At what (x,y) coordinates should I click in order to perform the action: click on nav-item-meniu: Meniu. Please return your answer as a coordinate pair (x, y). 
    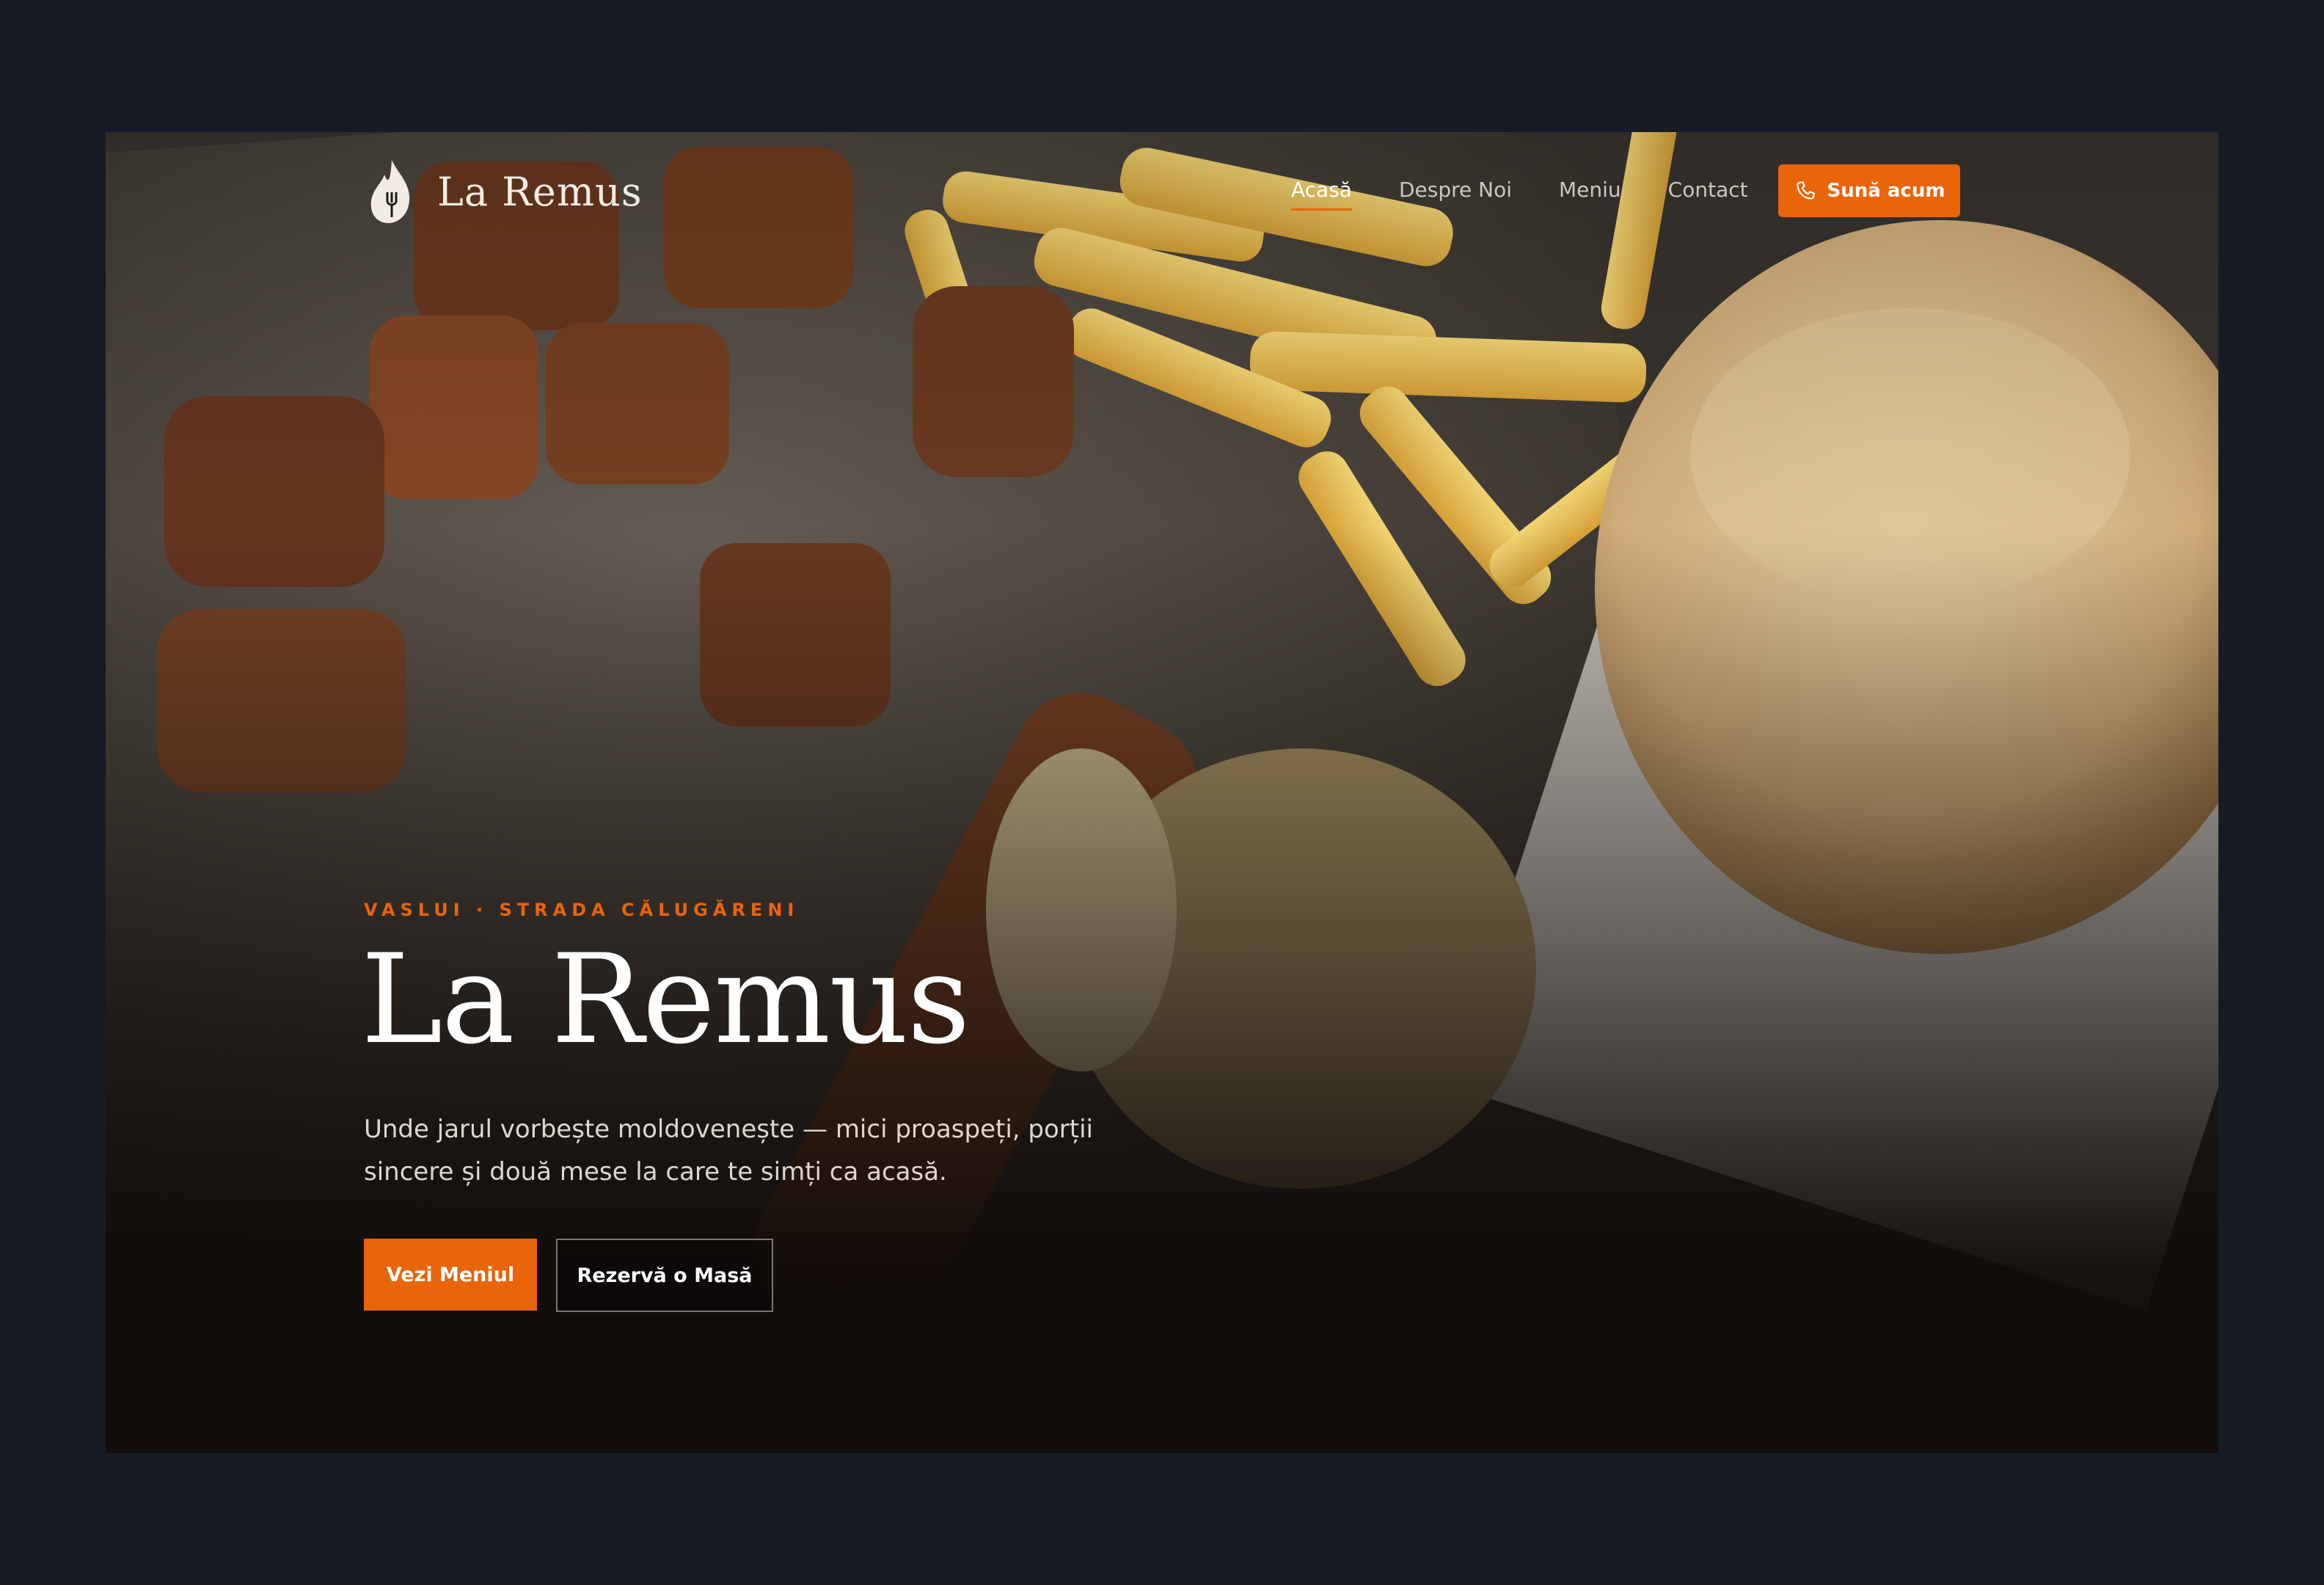
    Looking at the image, I should click on (1590, 193).